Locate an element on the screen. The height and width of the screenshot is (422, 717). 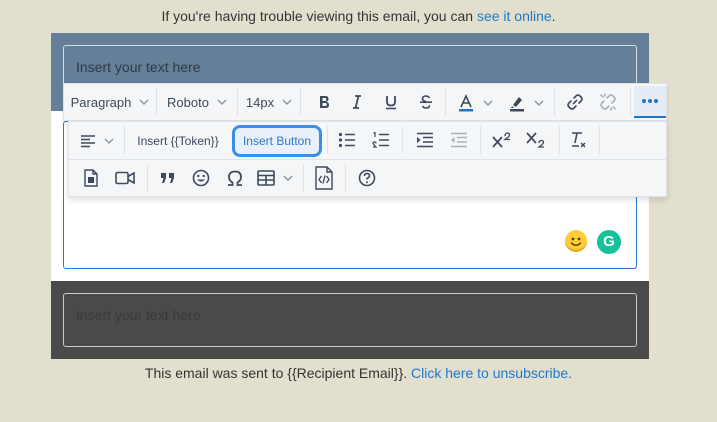
align-dropdown is located at coordinates (97, 141).